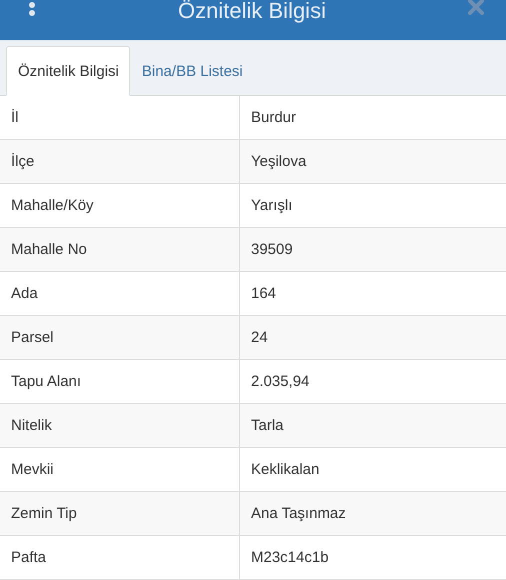 Image resolution: width=506 pixels, height=580 pixels. What do you see at coordinates (120, 337) in the screenshot?
I see `field-label: Parsel` at bounding box center [120, 337].